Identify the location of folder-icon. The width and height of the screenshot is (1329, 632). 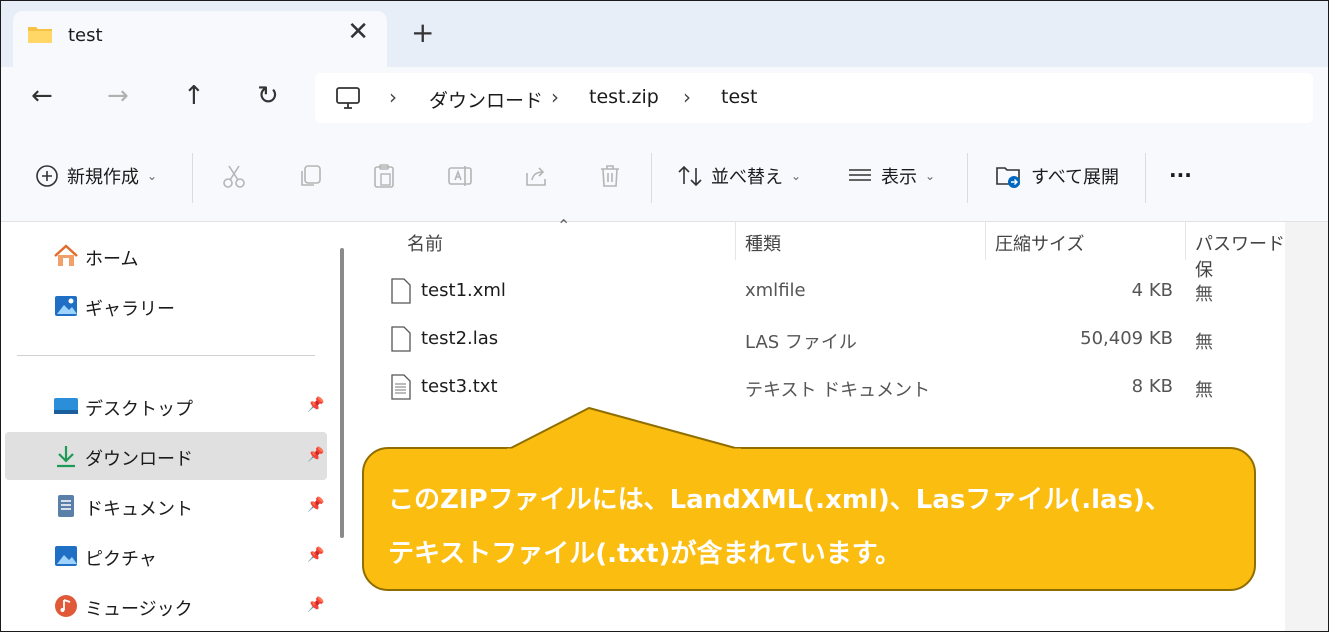
(40, 35).